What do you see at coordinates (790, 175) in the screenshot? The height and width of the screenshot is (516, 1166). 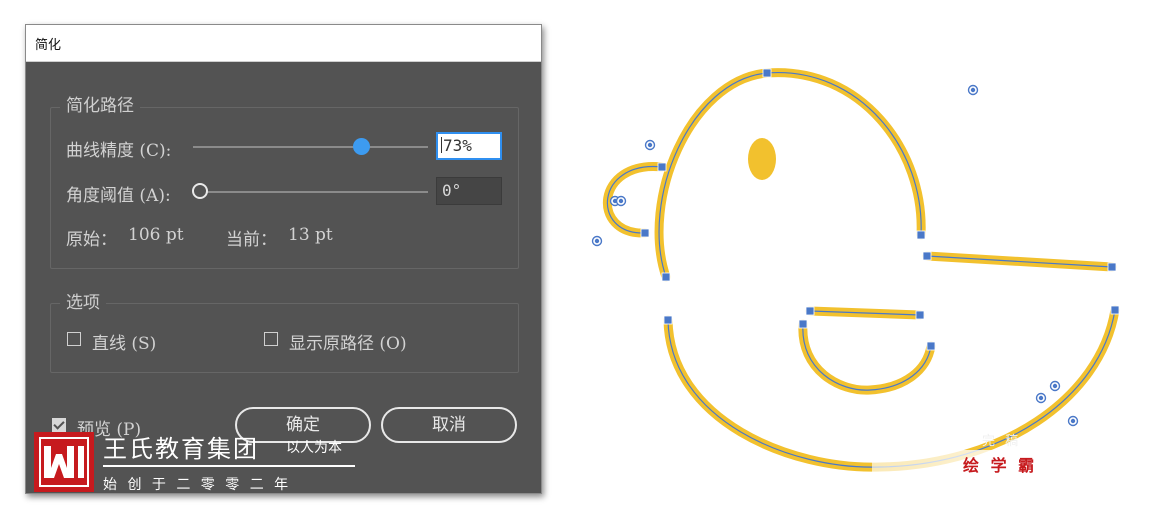 I see `head-arc-stroke` at bounding box center [790, 175].